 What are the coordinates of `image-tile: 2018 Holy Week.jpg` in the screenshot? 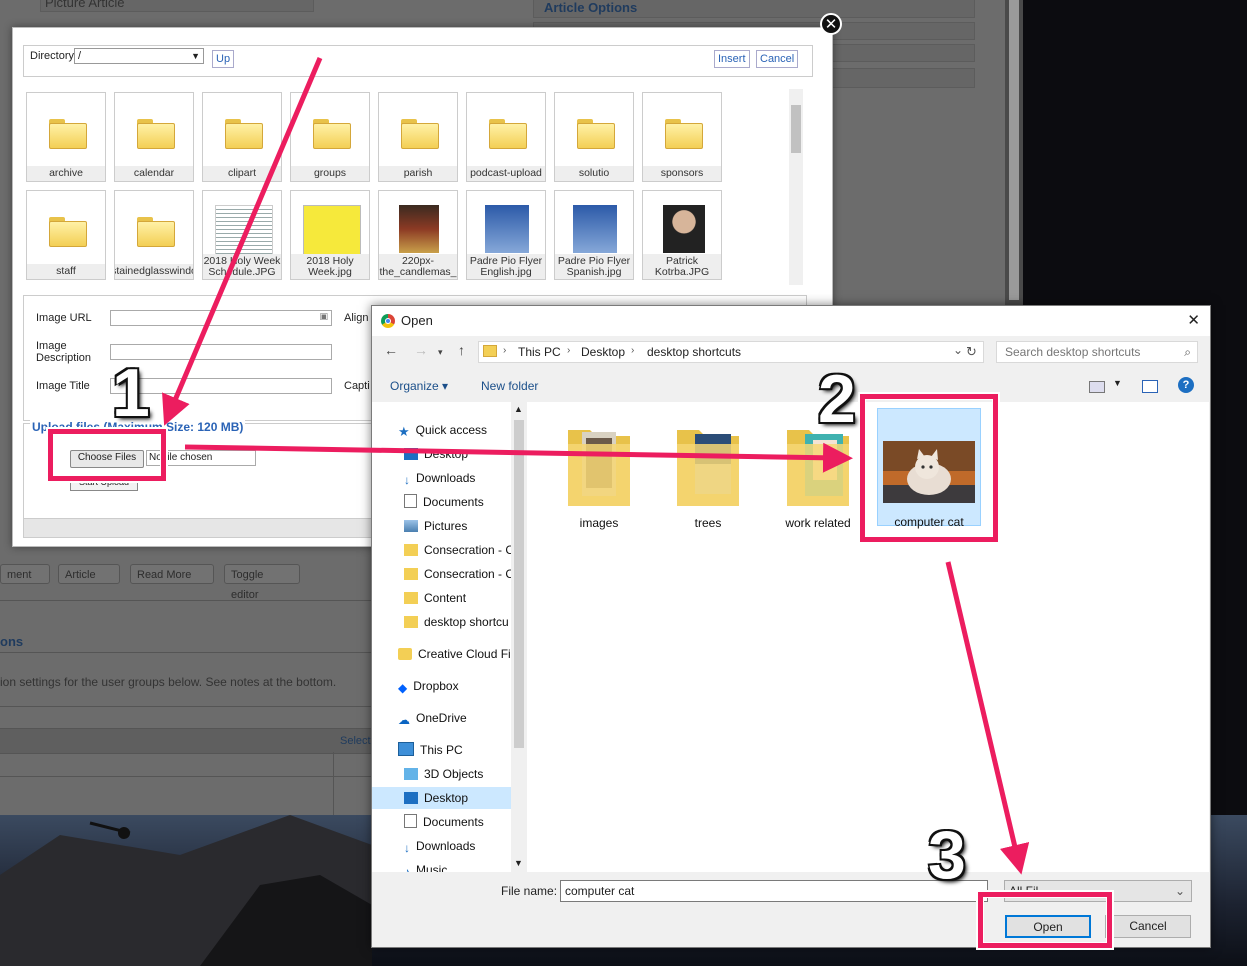 It's located at (330, 235).